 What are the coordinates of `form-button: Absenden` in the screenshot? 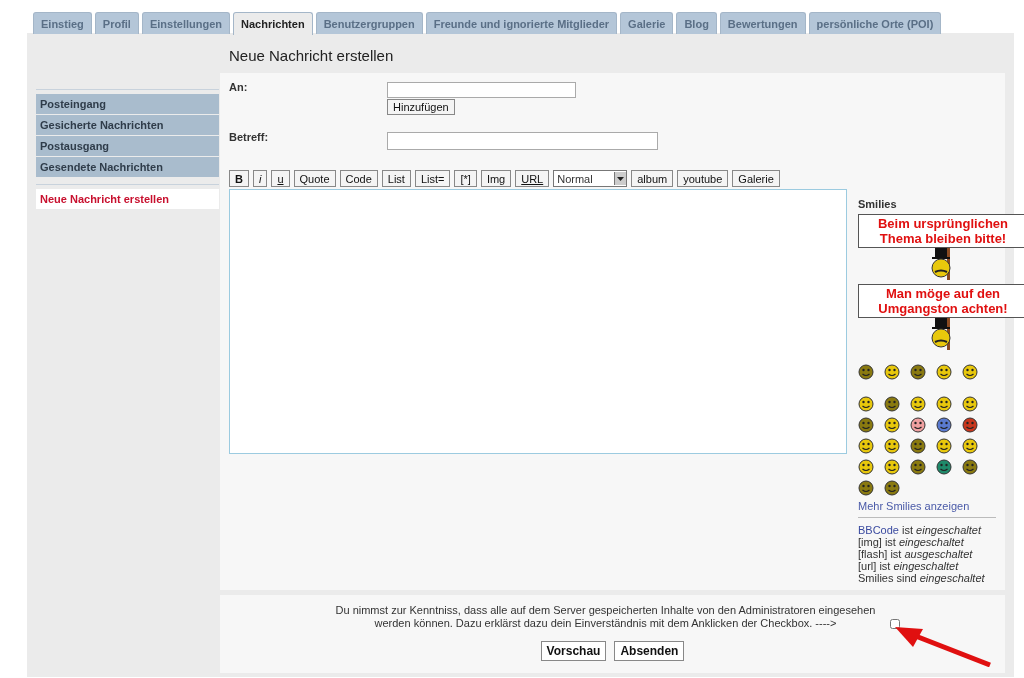 It's located at (649, 651).